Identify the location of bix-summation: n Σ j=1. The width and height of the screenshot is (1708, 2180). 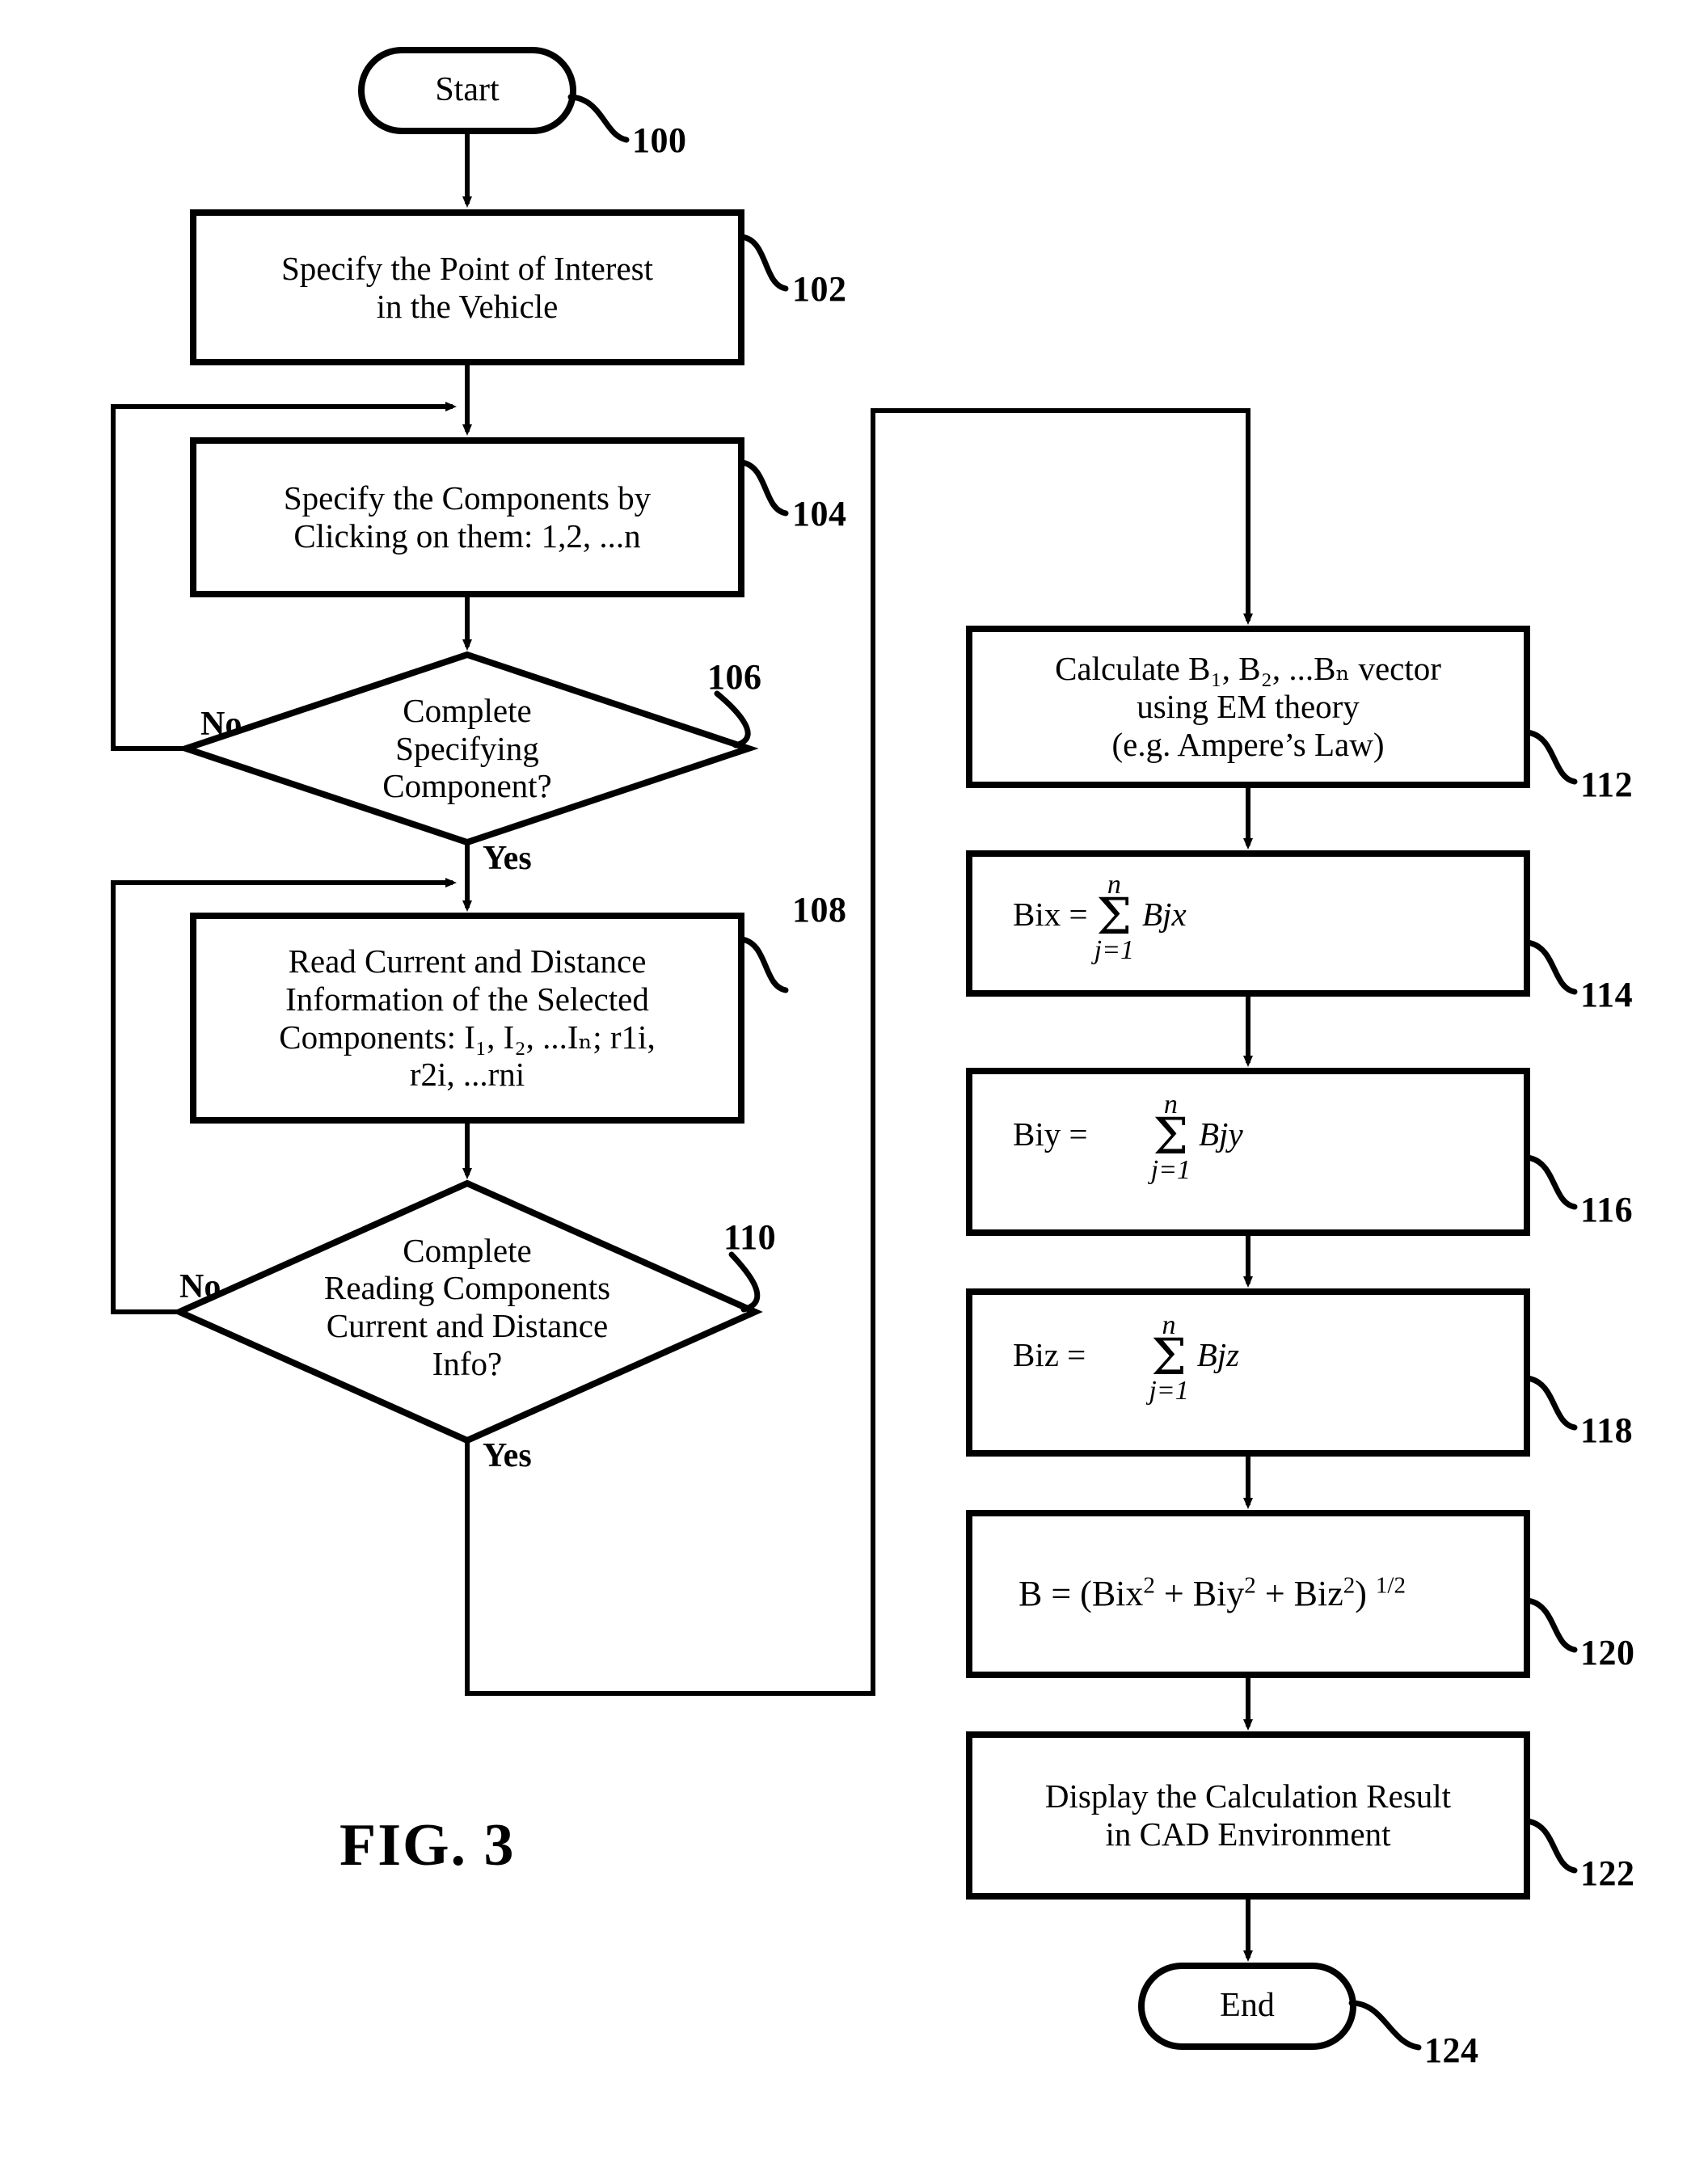
(1114, 917).